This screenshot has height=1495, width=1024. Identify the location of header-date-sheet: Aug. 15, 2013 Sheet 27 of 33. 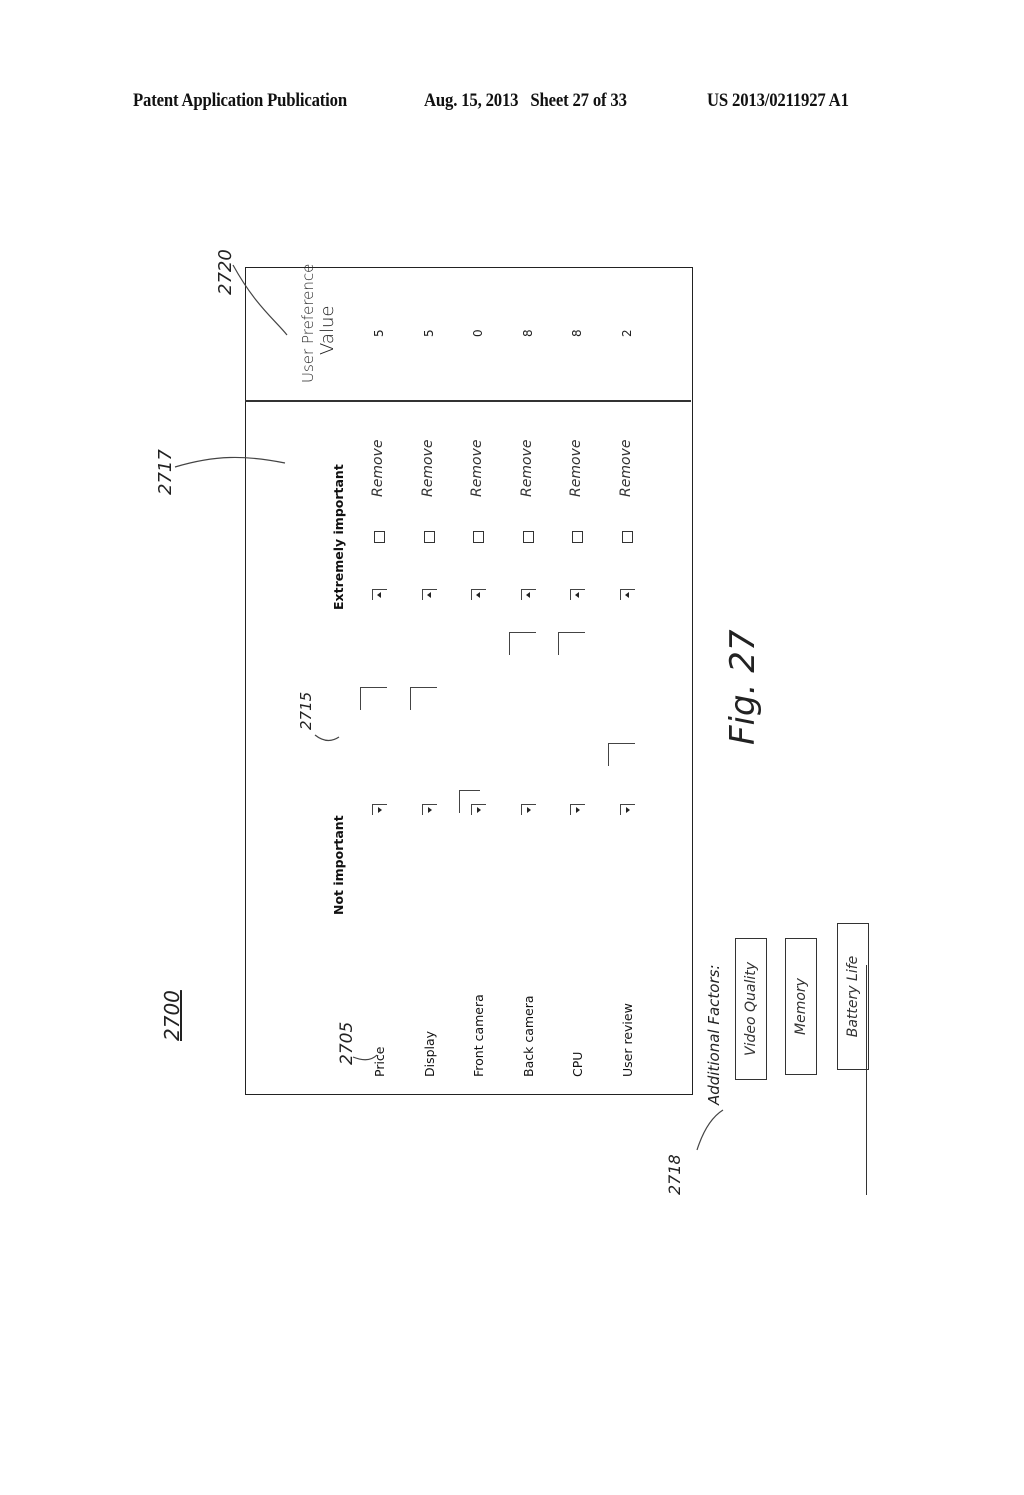
(525, 100).